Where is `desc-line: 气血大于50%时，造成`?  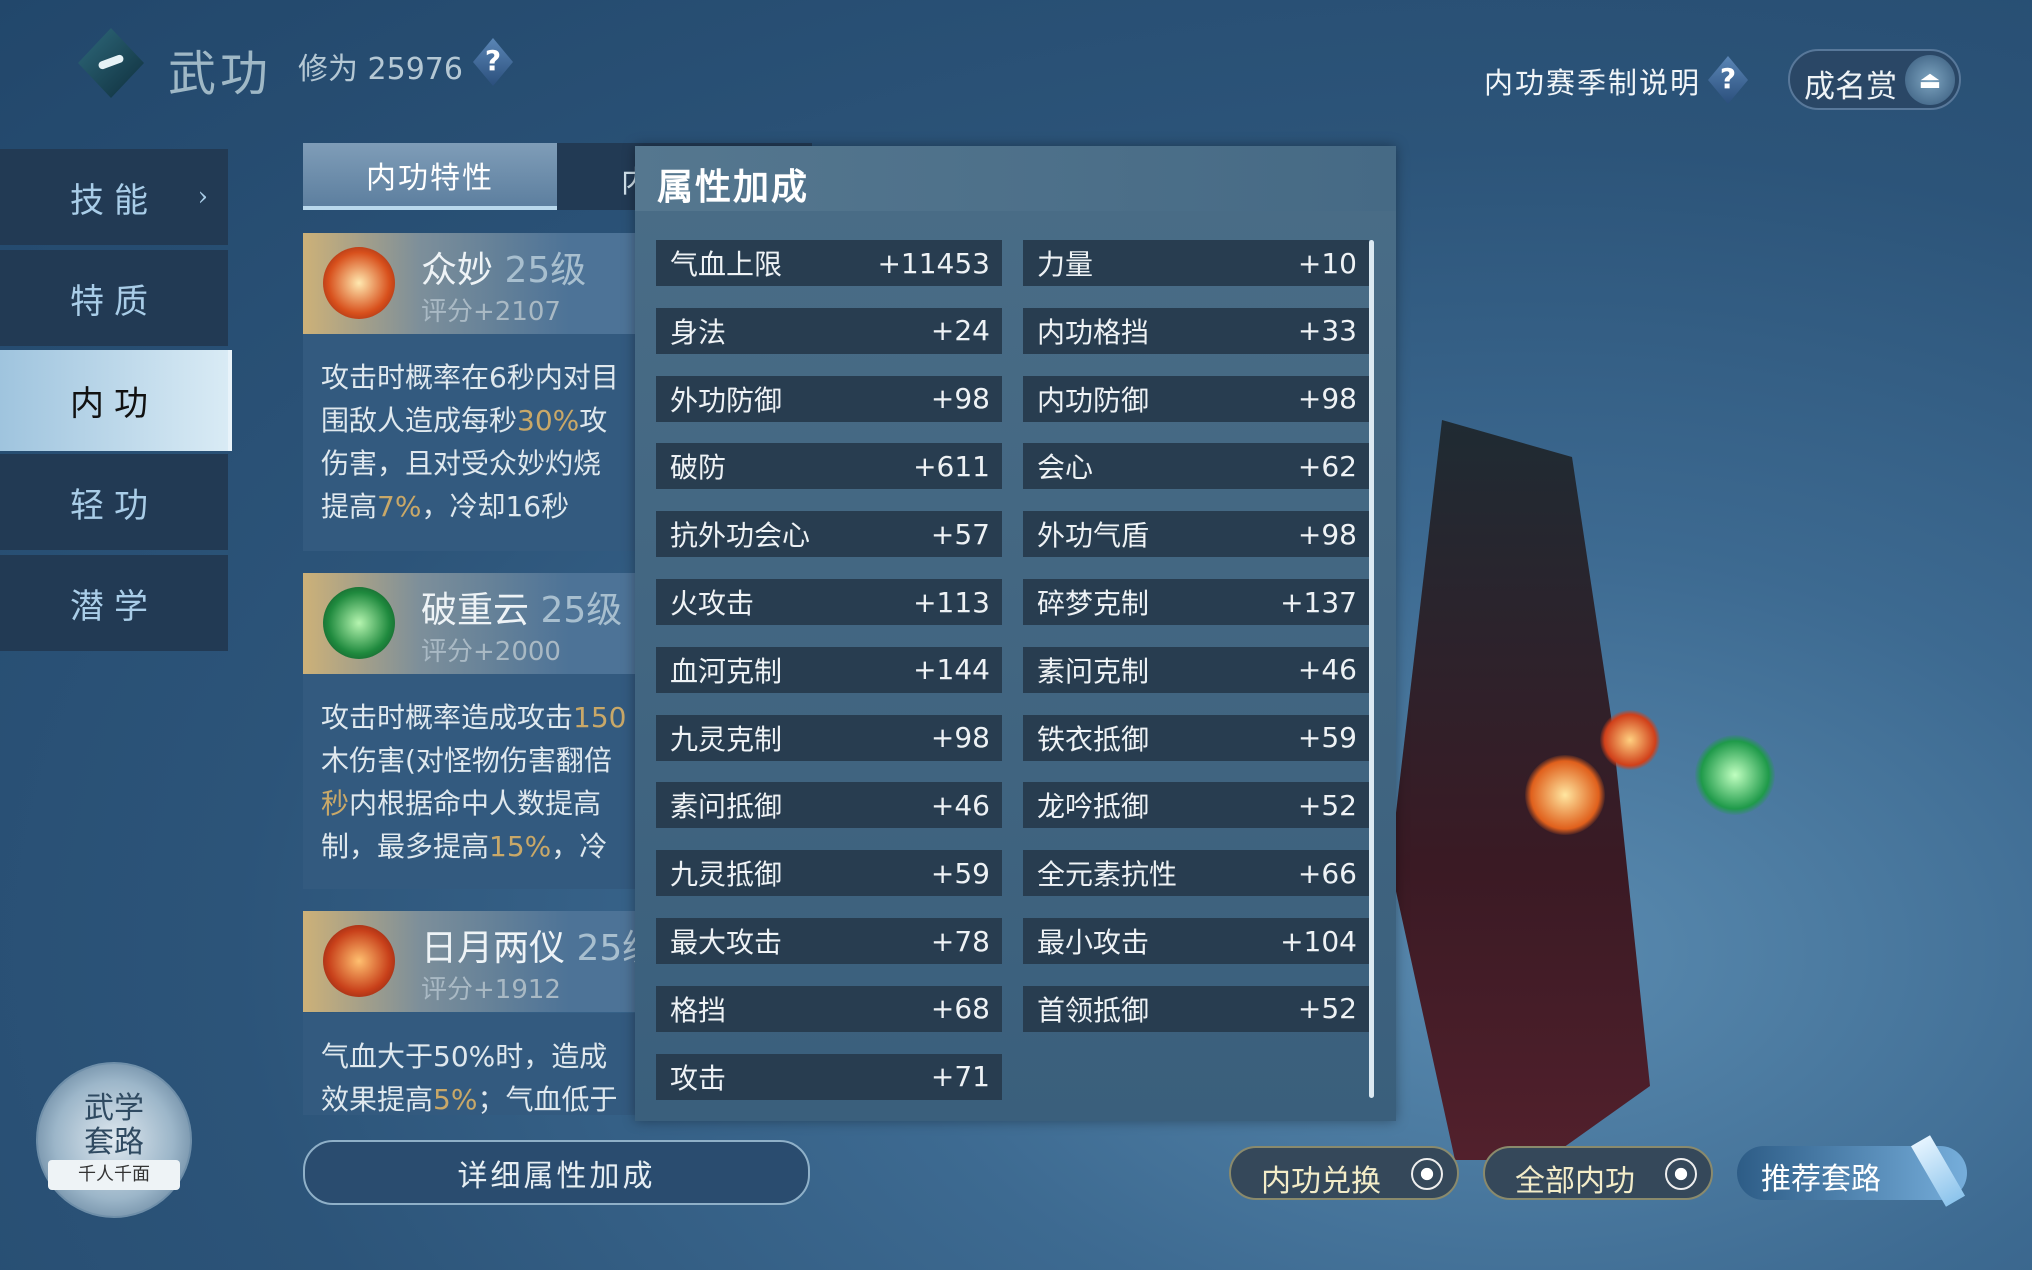 desc-line: 气血大于50%时，造成 is located at coordinates (478, 1056).